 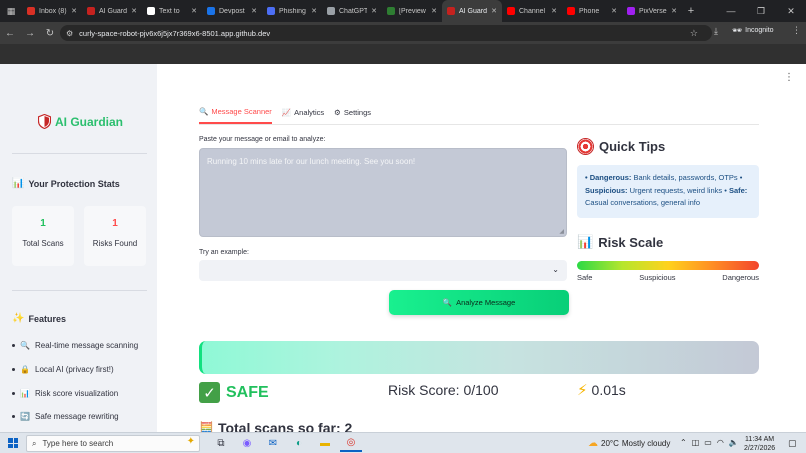 What do you see at coordinates (383, 270) in the screenshot?
I see `example-select: ⌄` at bounding box center [383, 270].